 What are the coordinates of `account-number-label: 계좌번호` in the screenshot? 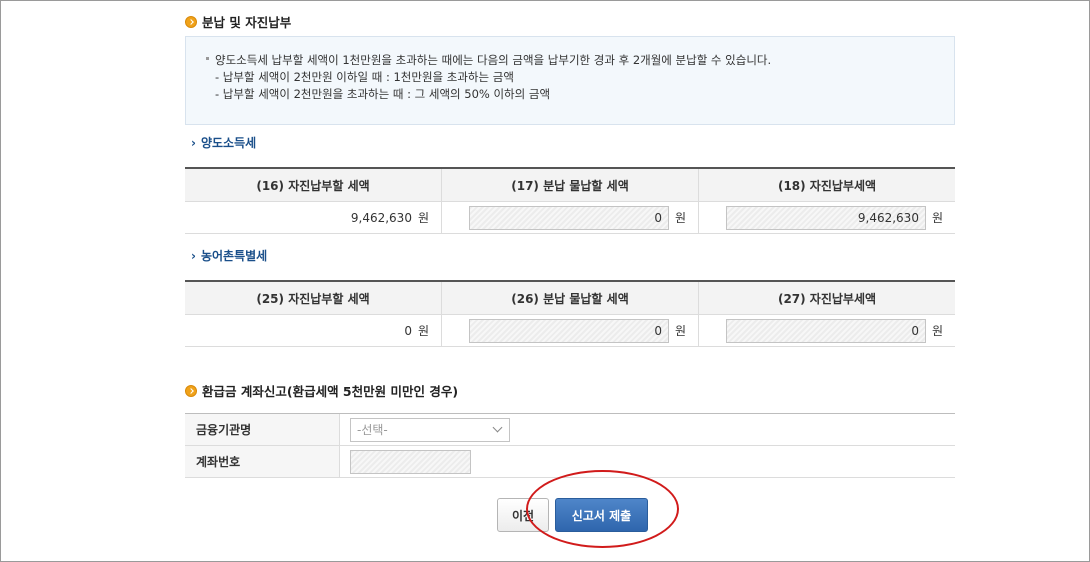 It's located at (262, 461).